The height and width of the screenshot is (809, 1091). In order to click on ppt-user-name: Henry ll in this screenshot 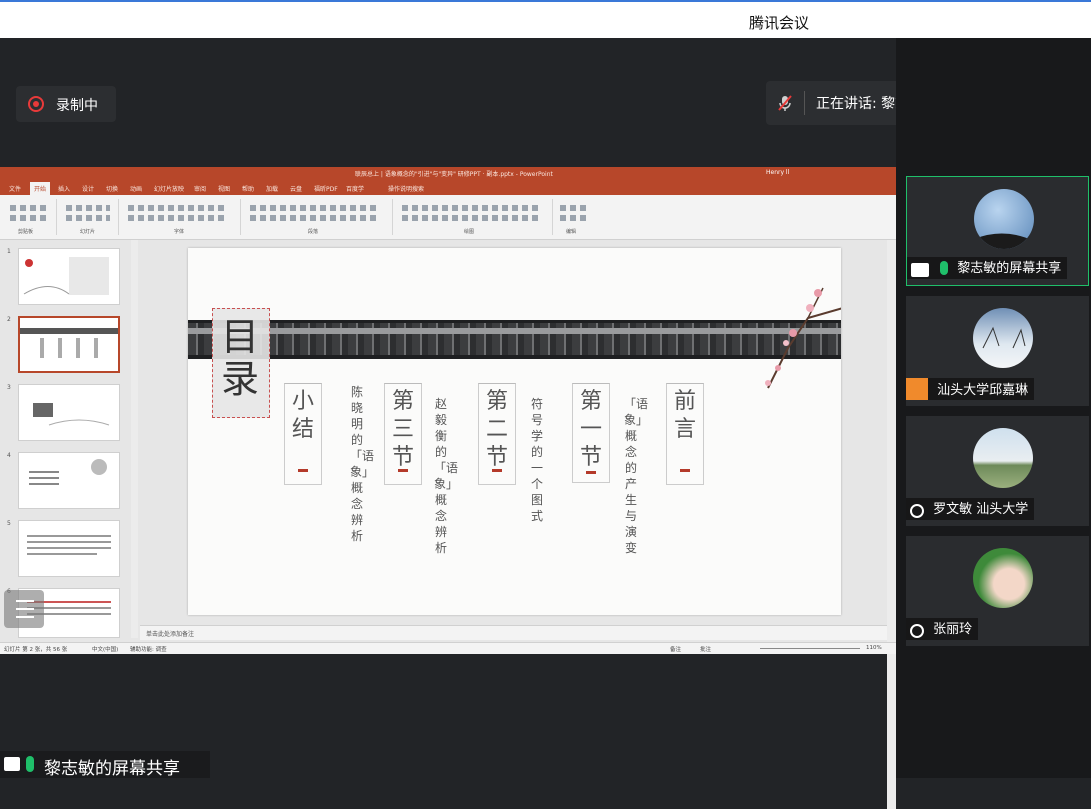, I will do `click(778, 172)`.